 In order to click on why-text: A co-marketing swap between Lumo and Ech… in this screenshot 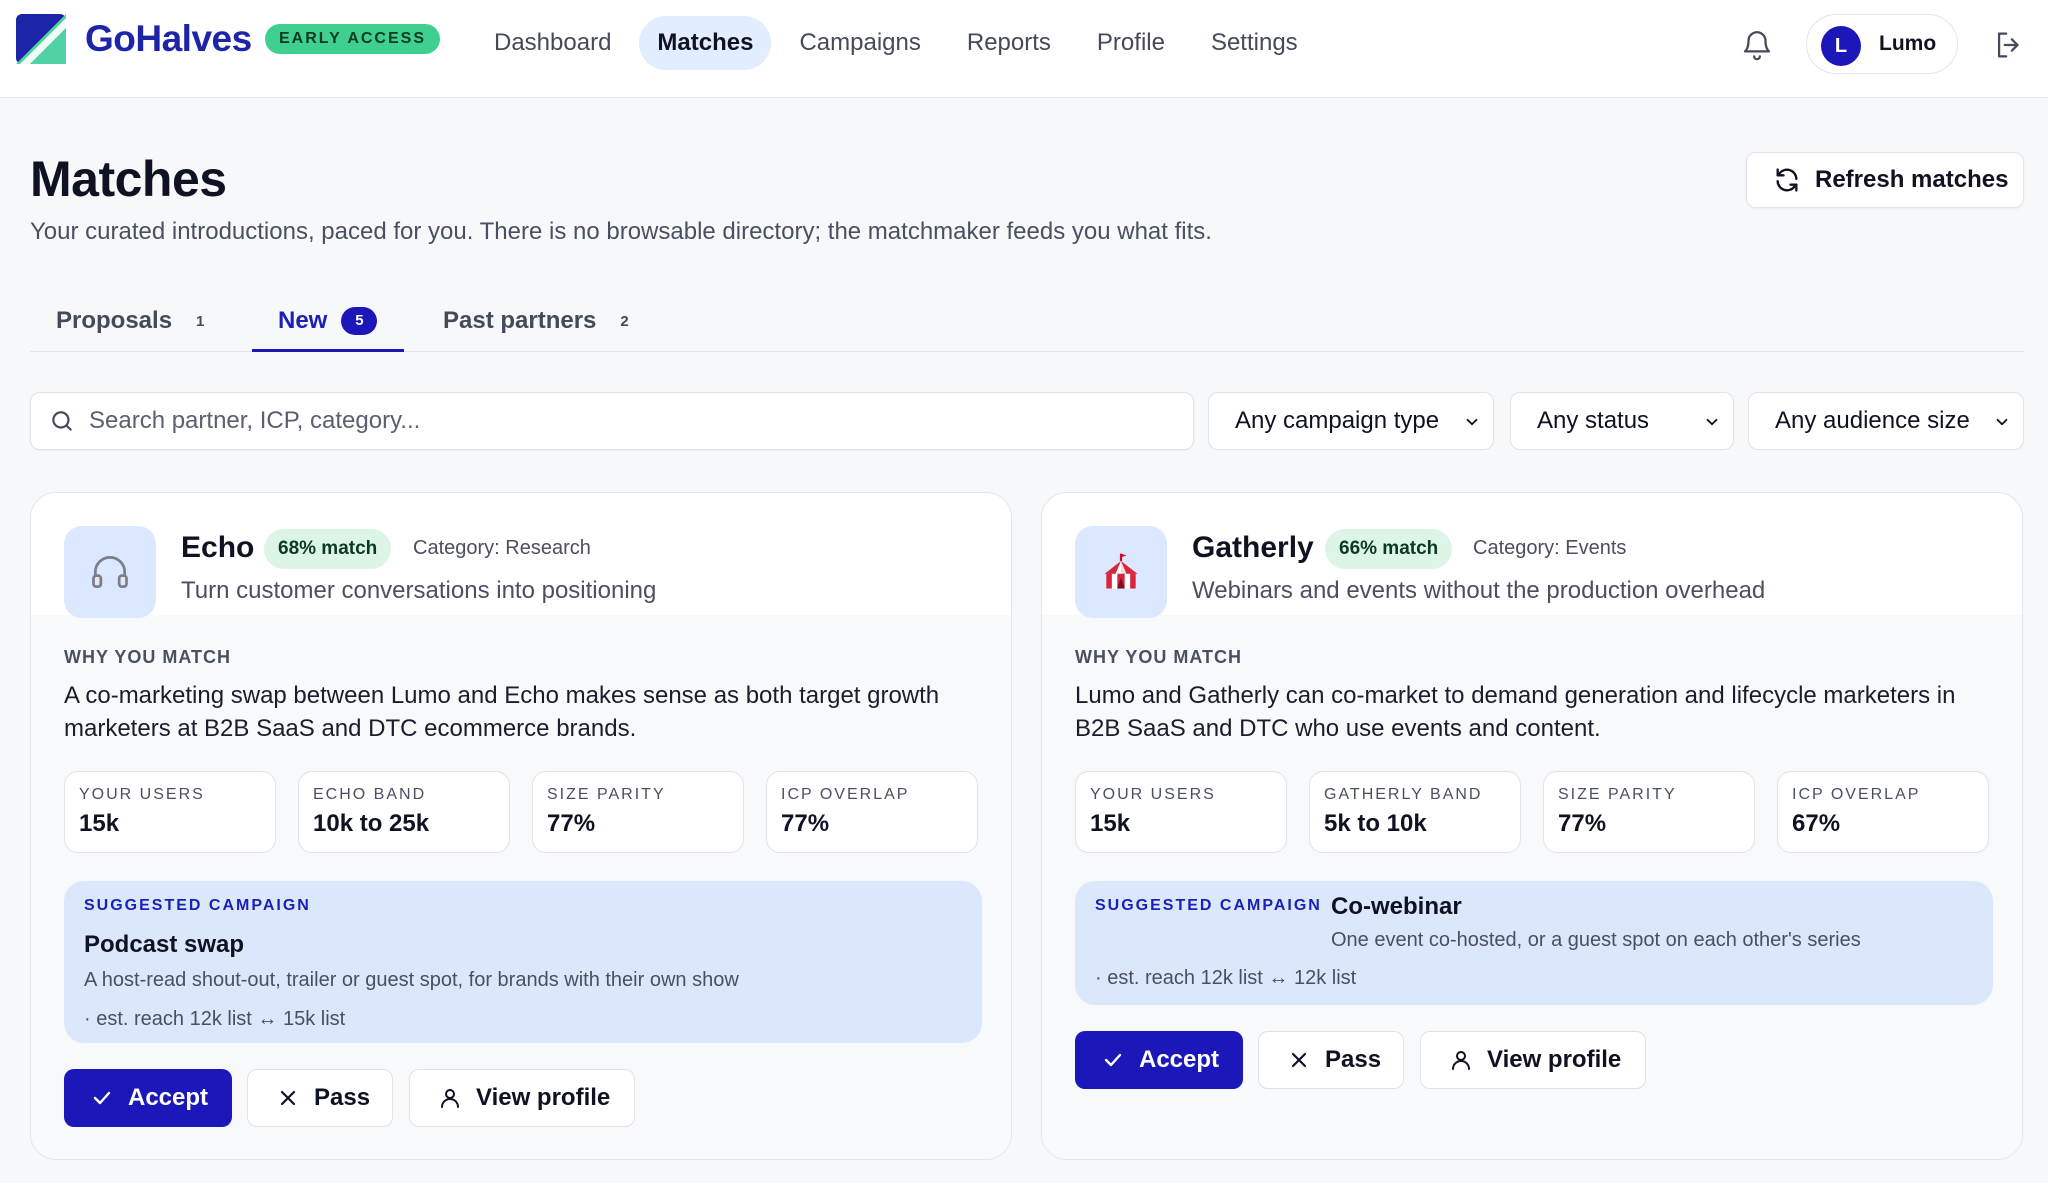, I will do `click(502, 712)`.